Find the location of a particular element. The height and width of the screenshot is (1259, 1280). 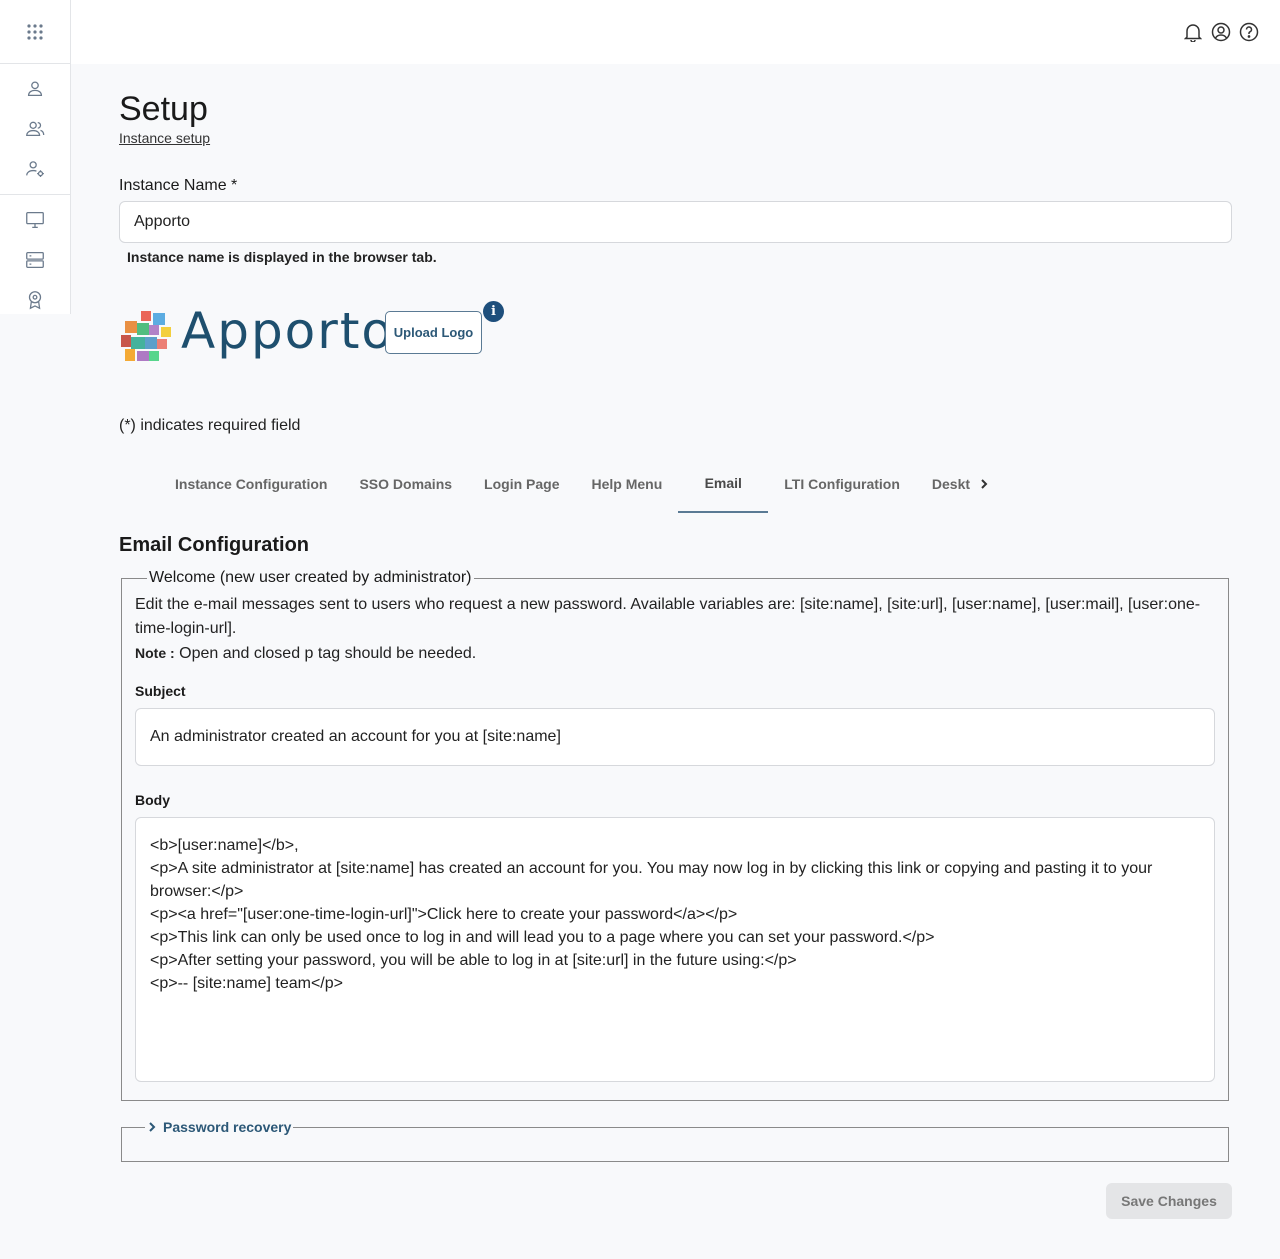

help-circle-icon is located at coordinates (1249, 32).